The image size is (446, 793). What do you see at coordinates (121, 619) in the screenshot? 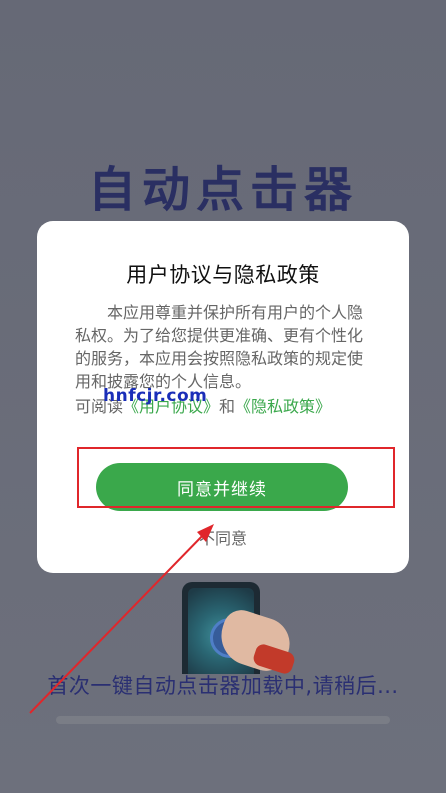
I see `annotation-arrow` at bounding box center [121, 619].